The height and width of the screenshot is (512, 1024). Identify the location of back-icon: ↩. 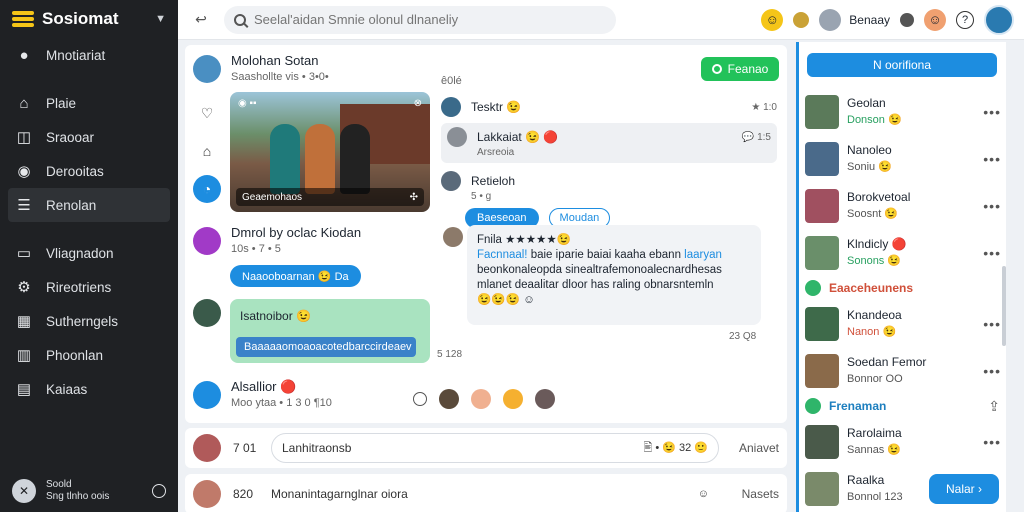
(201, 19).